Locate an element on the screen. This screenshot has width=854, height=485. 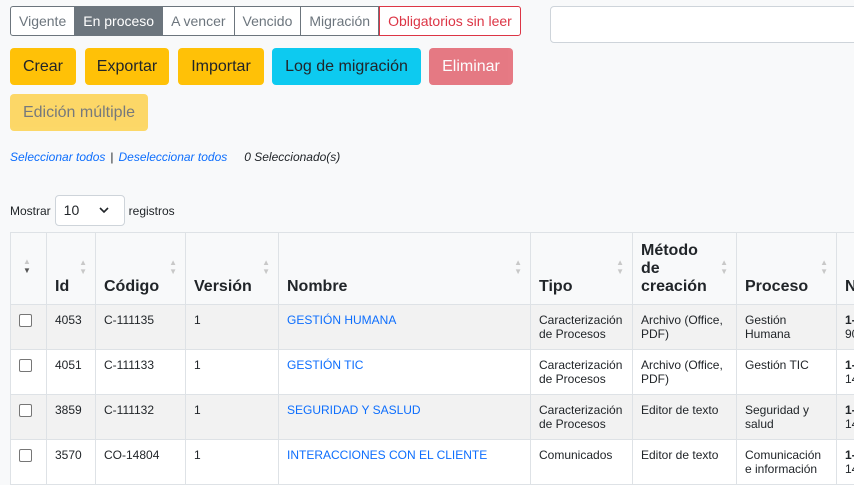
delete-button: Eliminar is located at coordinates (471, 66).